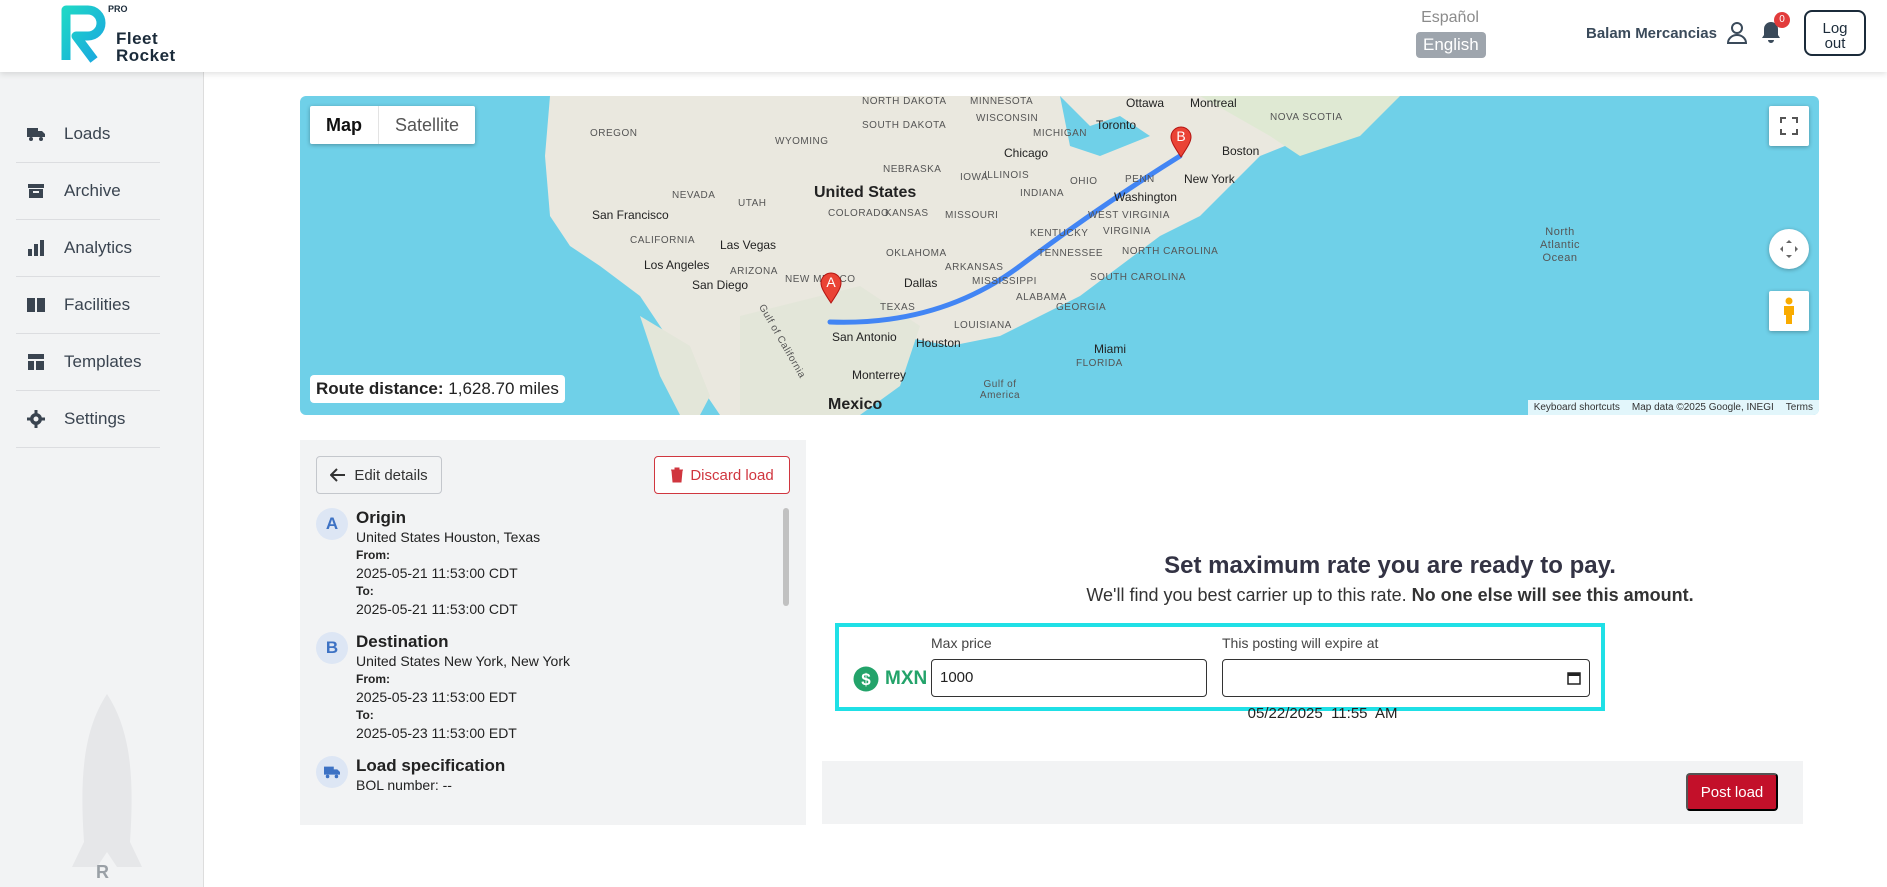 The width and height of the screenshot is (1887, 887). I want to click on ocean-label: North Atlantic Ocean, so click(1560, 245).